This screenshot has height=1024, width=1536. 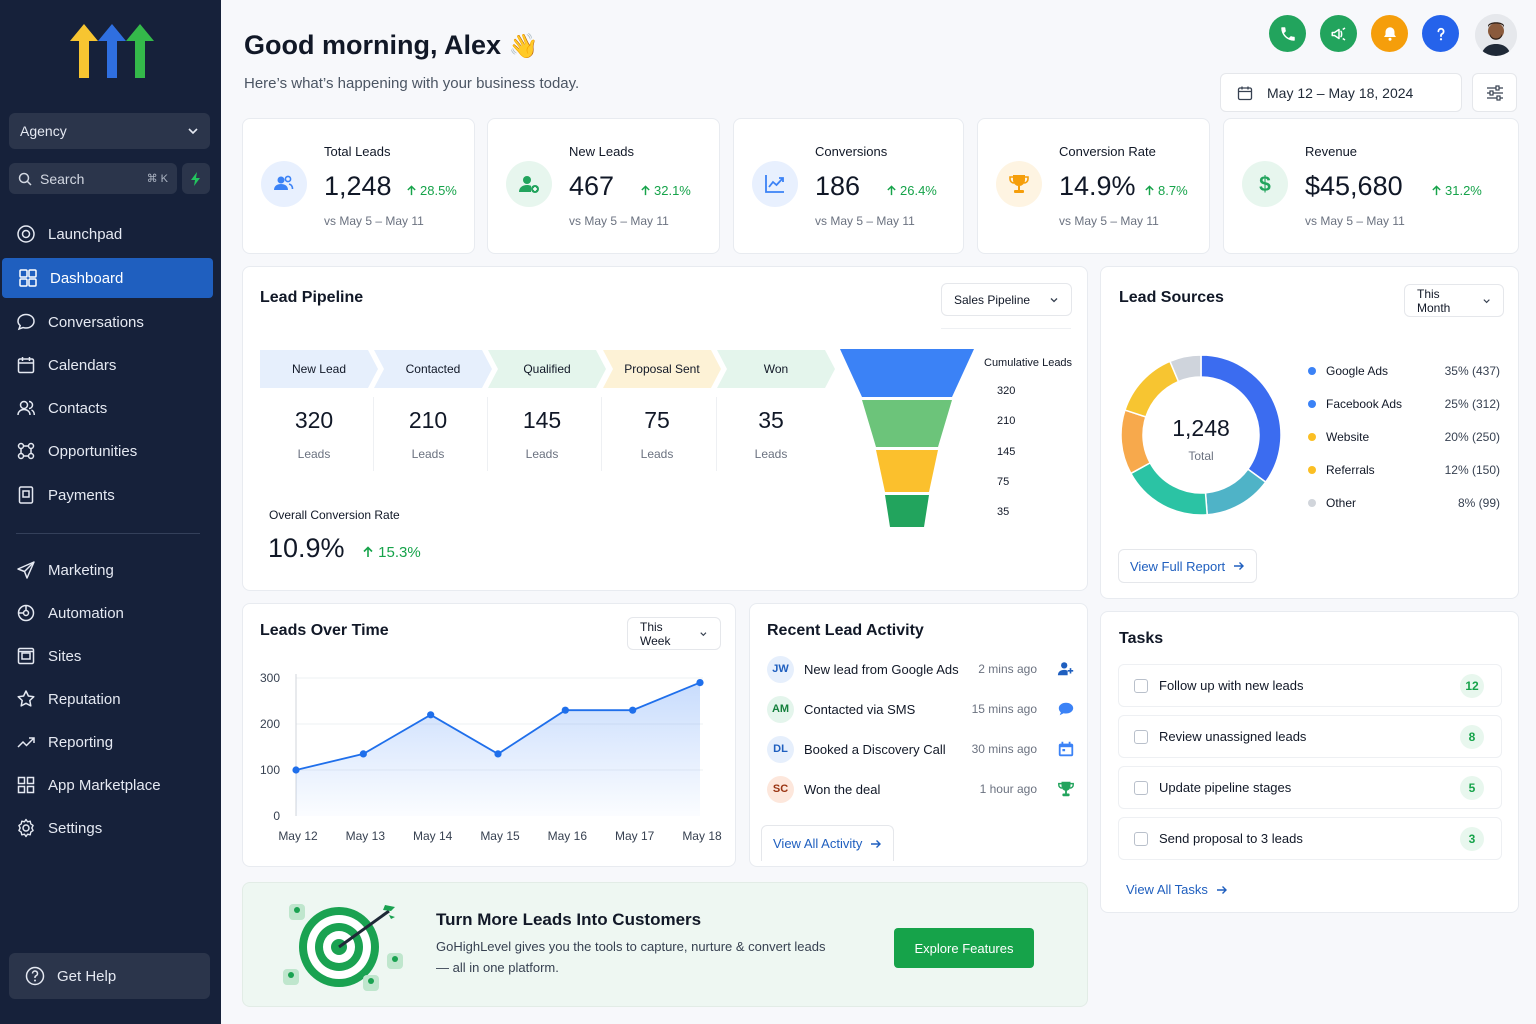 What do you see at coordinates (1472, 470) in the screenshot?
I see `legend-value: 12% (150)` at bounding box center [1472, 470].